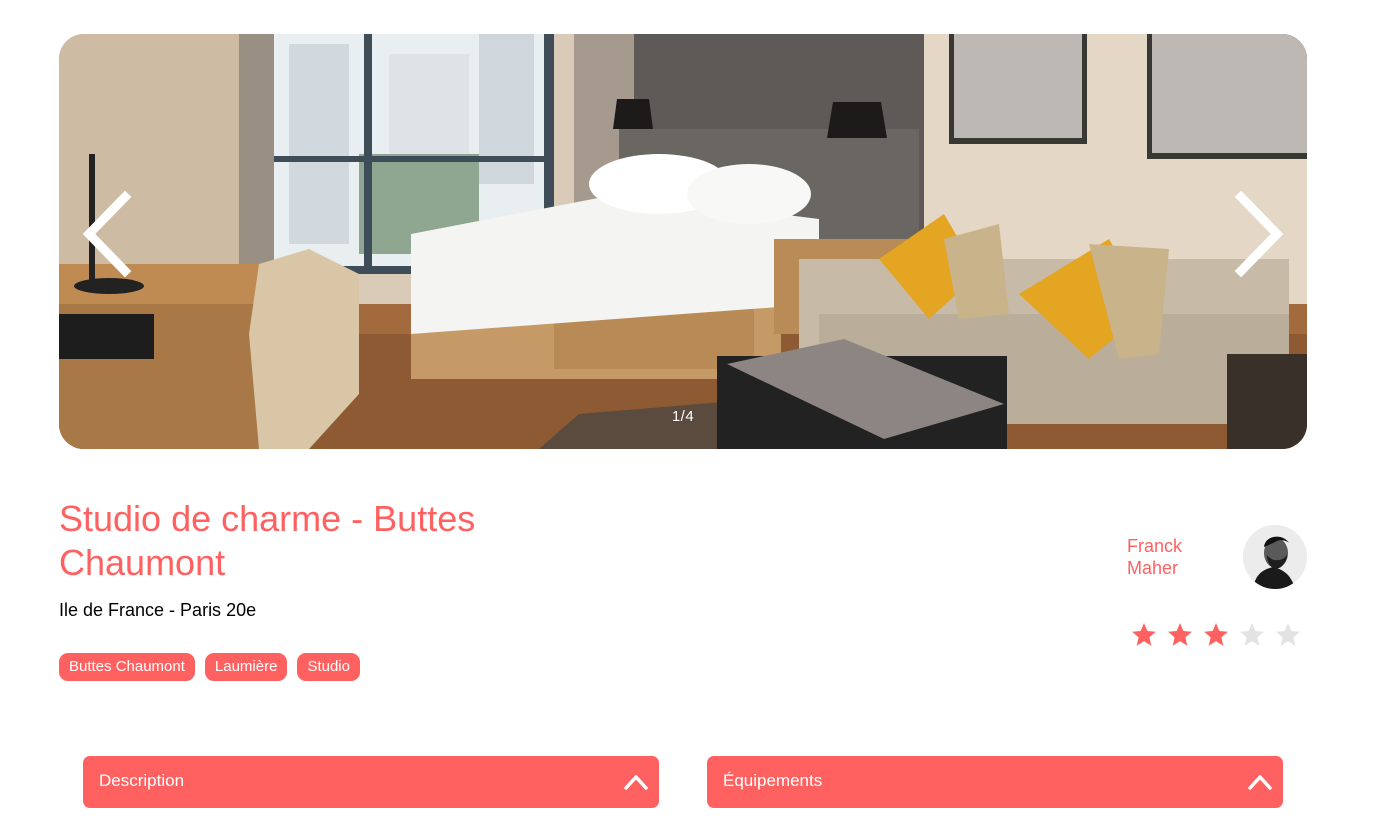 The width and height of the screenshot is (1377, 827). Describe the element at coordinates (267, 540) in the screenshot. I see `listing-title: Studio de charme - Buttes Chaumont` at that location.